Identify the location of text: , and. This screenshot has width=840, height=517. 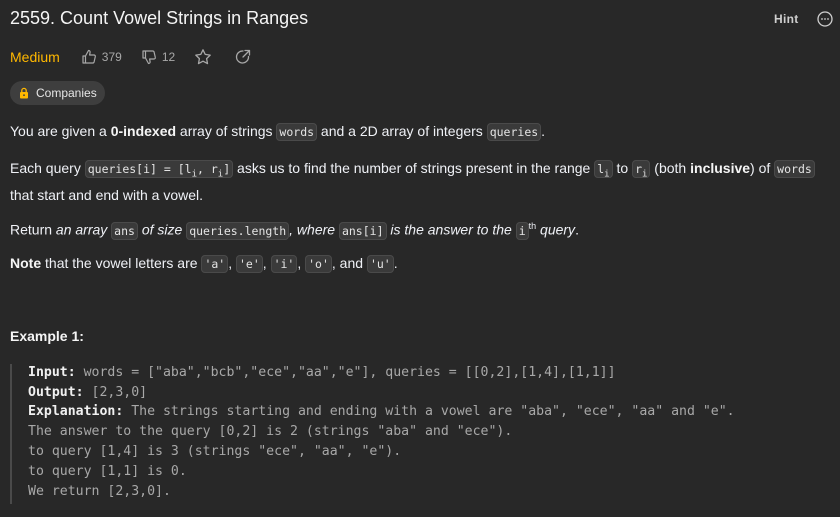
(349, 263).